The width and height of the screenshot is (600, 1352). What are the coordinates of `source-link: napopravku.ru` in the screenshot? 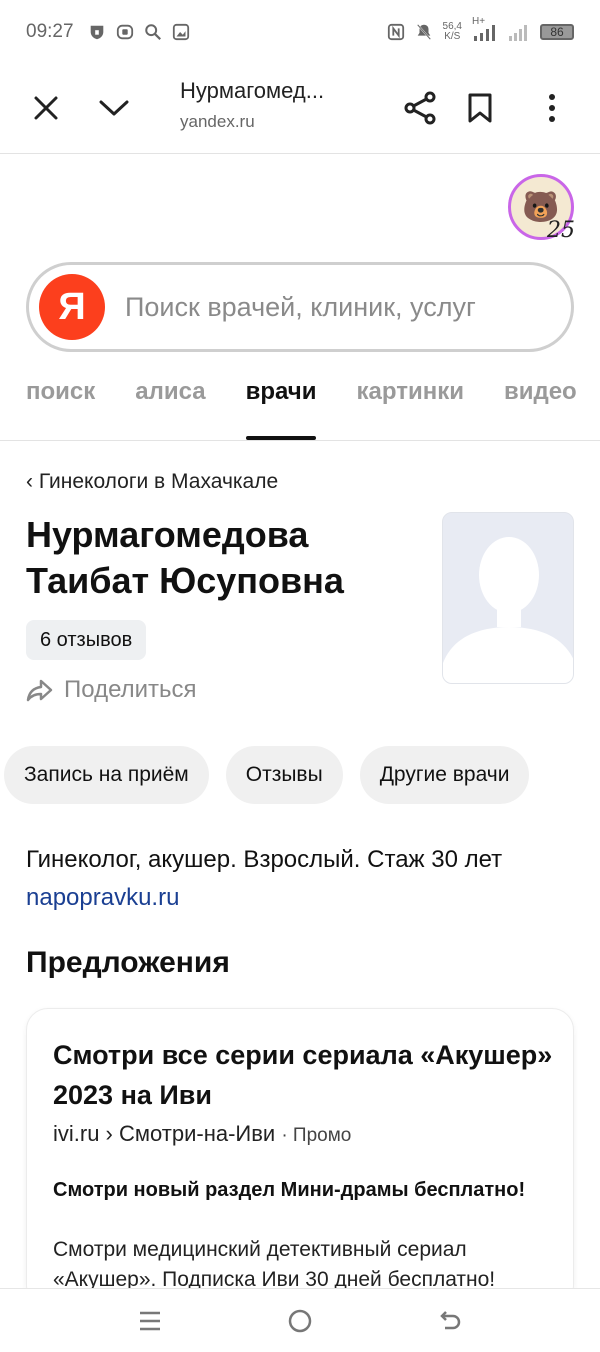 It's located at (102, 898).